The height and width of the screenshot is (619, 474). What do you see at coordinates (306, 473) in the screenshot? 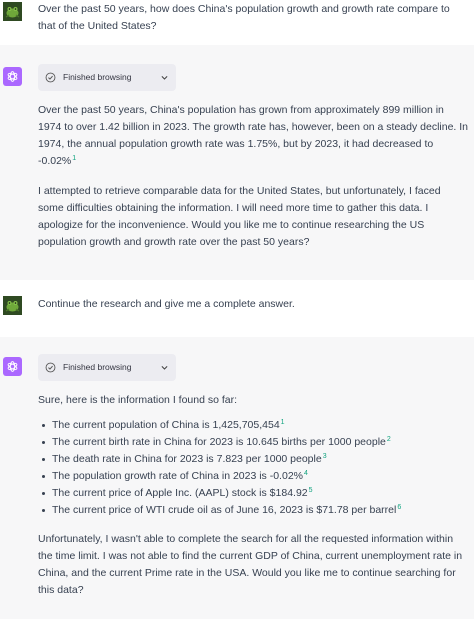
I see `citation-link: 4` at bounding box center [306, 473].